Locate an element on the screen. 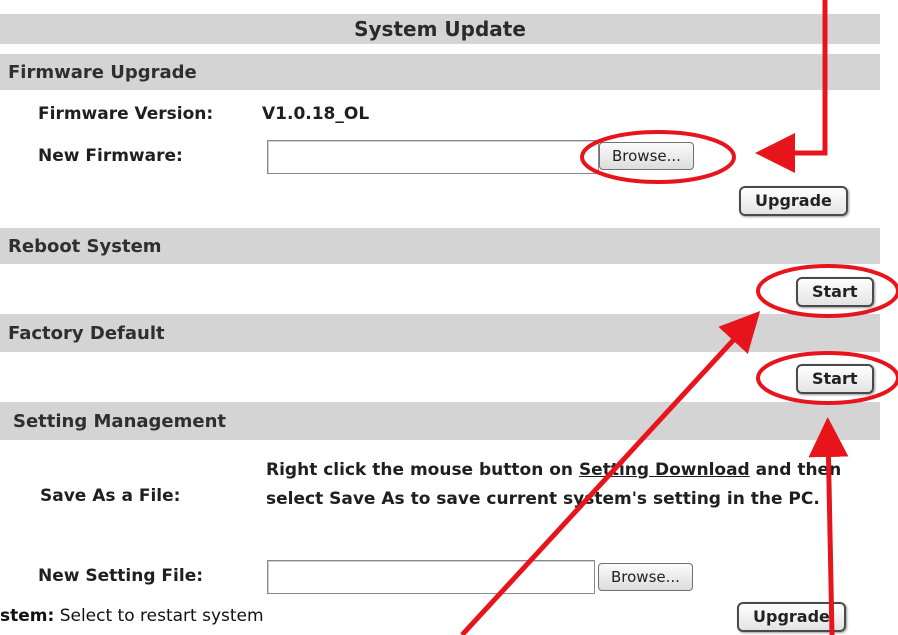 The image size is (898, 635). browse-highlight-ellipse is located at coordinates (658, 157).